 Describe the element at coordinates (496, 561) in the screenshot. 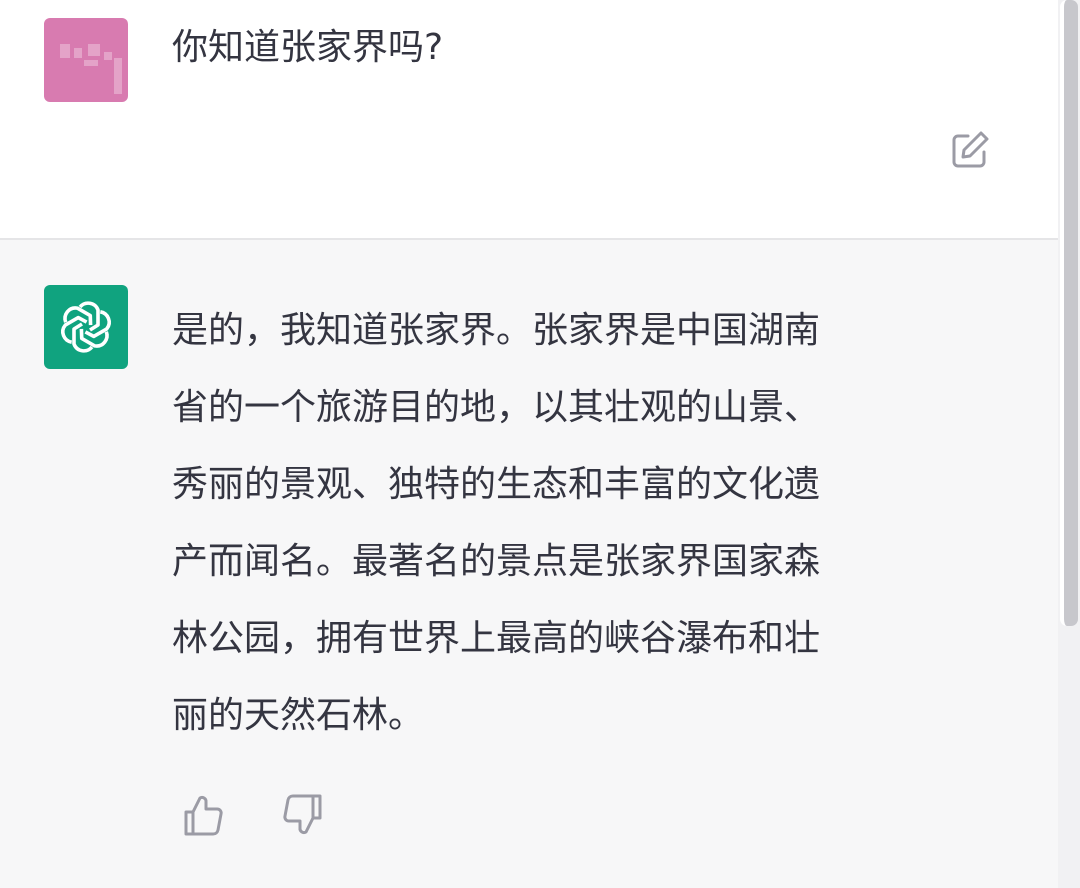

I see `assistant-message-line: 产而闻名。最著名的景点是张家界国家森` at that location.